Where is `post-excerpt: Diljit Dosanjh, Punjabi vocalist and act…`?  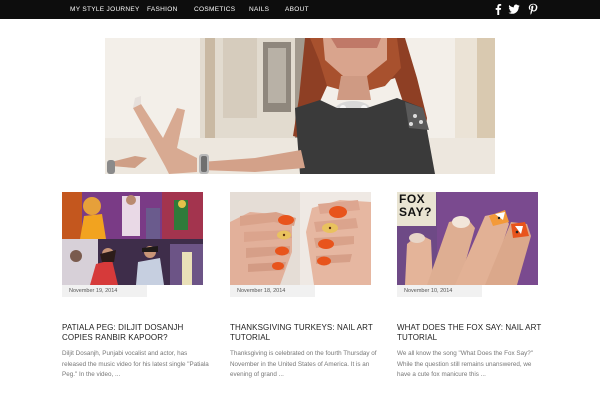 post-excerpt: Diljit Dosanjh, Punjabi vocalist and act… is located at coordinates (135, 364).